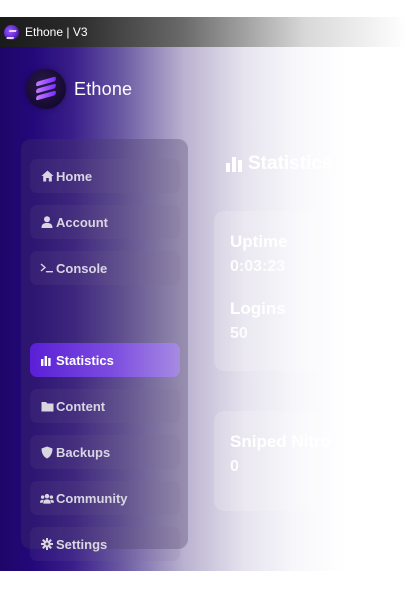 The image size is (407, 590). What do you see at coordinates (47, 498) in the screenshot?
I see `users-icon` at bounding box center [47, 498].